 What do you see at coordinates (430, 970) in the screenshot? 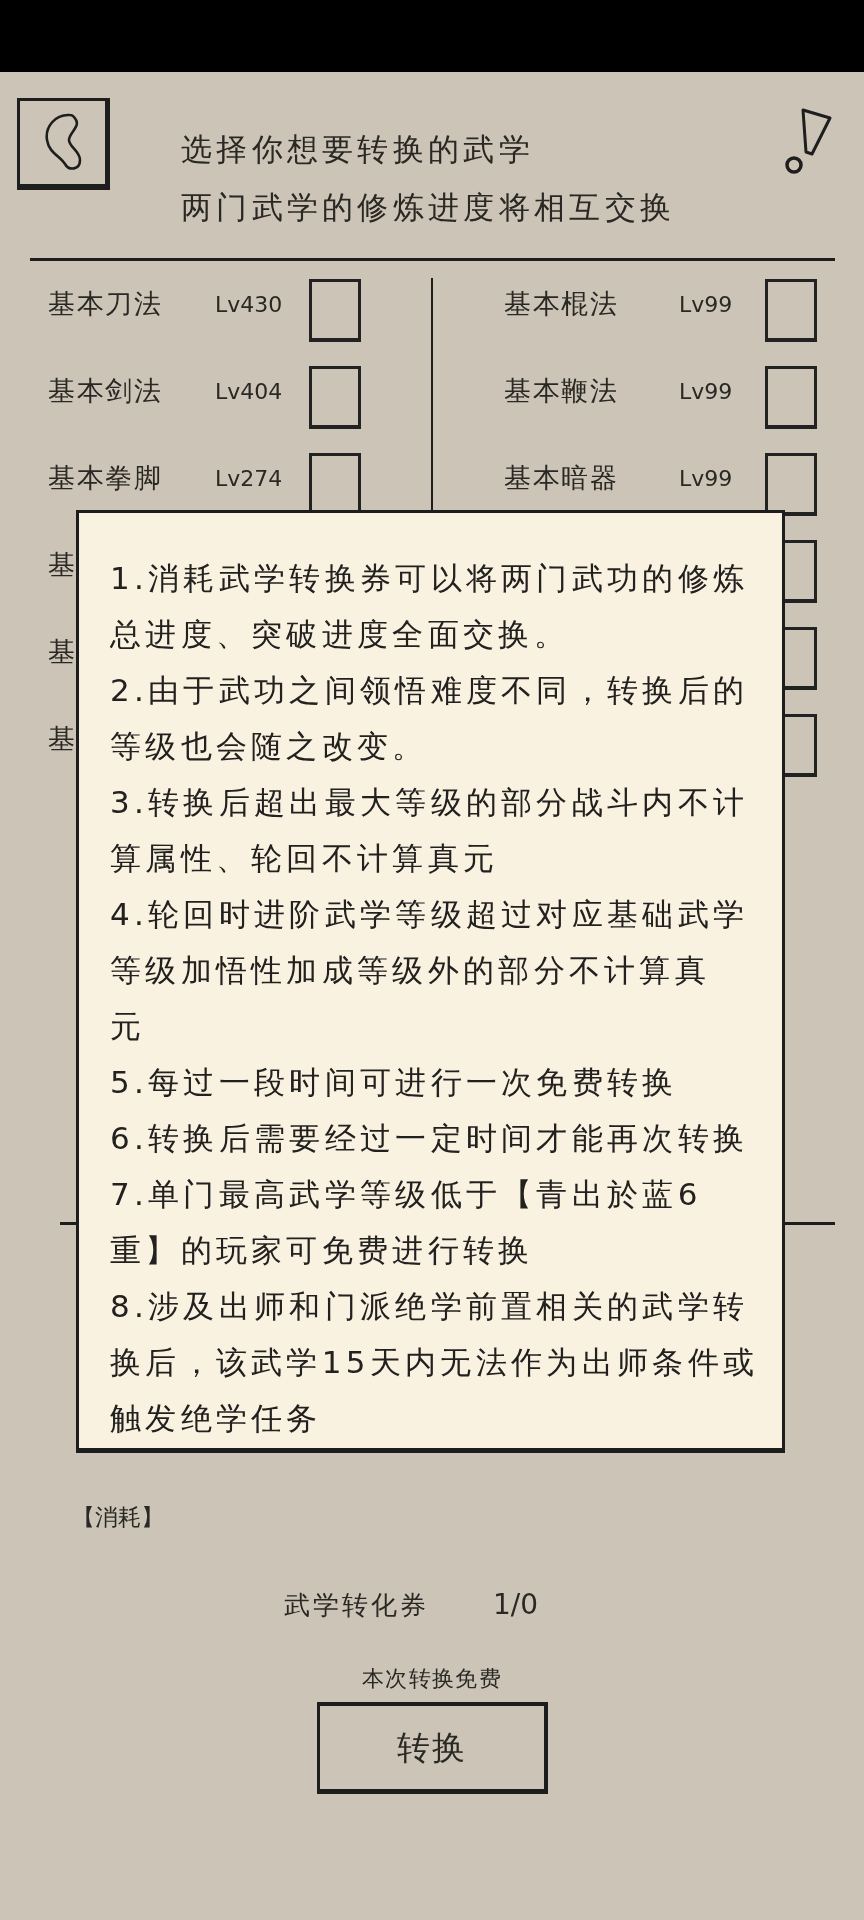
I see `rule-text: 4.轮回时进阶武学等级超过对应基础武学 等级加悟性加成等级外的部分不计算真 元` at bounding box center [430, 970].